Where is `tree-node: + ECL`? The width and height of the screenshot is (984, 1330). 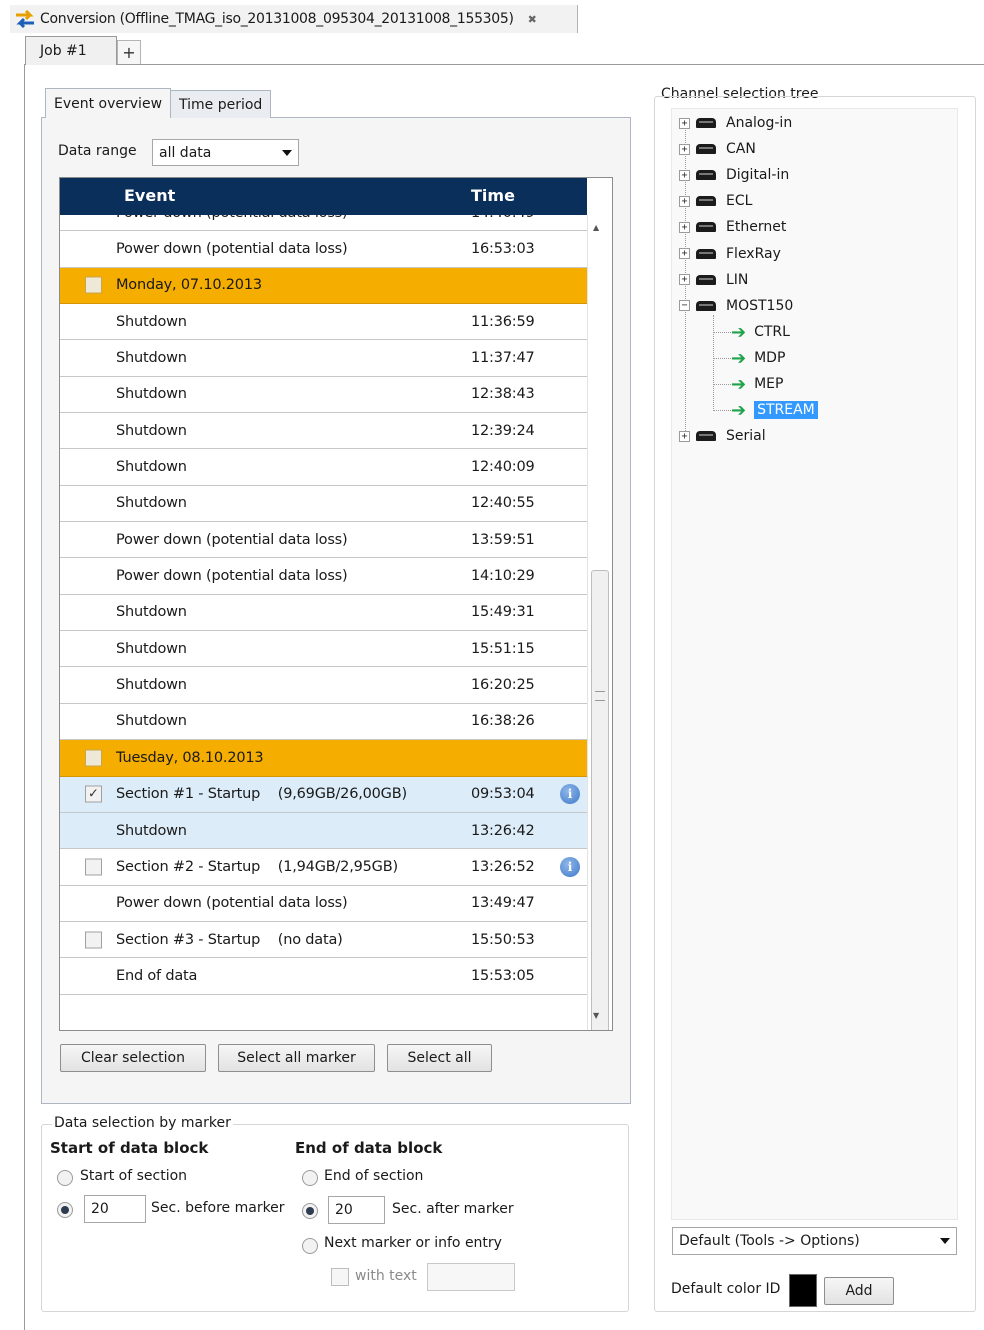 tree-node: + ECL is located at coordinates (715, 201).